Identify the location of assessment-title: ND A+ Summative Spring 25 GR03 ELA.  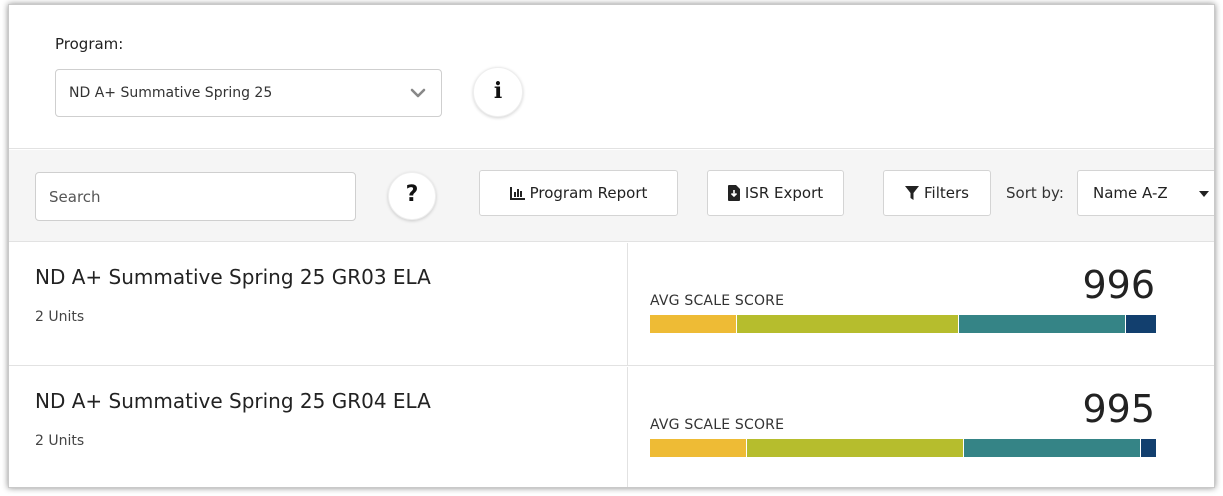
(233, 277).